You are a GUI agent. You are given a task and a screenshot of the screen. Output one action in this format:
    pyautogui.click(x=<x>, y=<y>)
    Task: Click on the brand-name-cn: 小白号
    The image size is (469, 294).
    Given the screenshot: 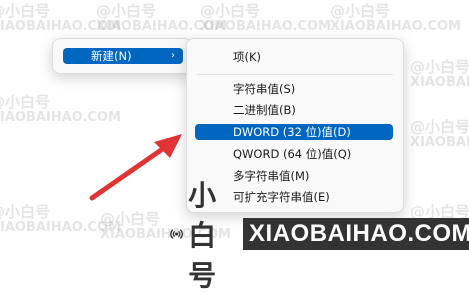 What is the action you would take?
    pyautogui.click(x=204, y=235)
    